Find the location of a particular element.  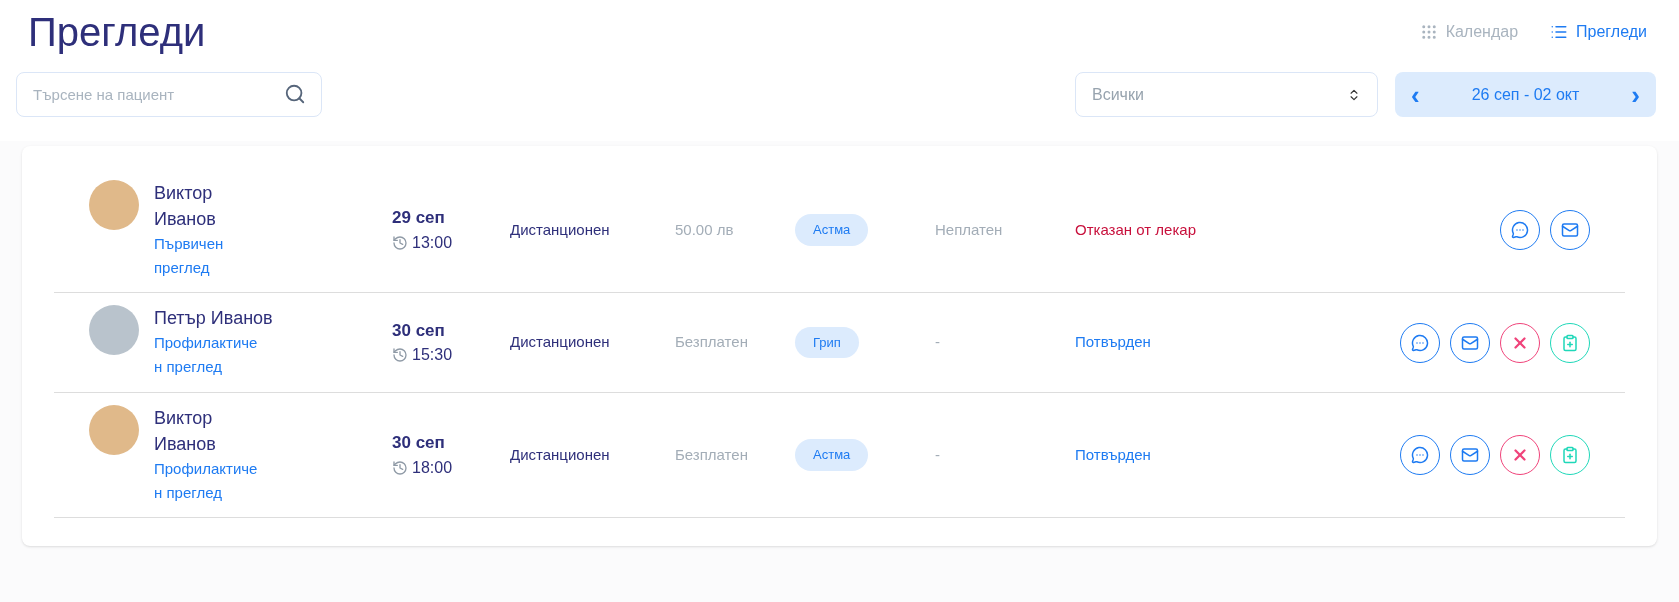

patient-name: Петър Иванов is located at coordinates (213, 318).